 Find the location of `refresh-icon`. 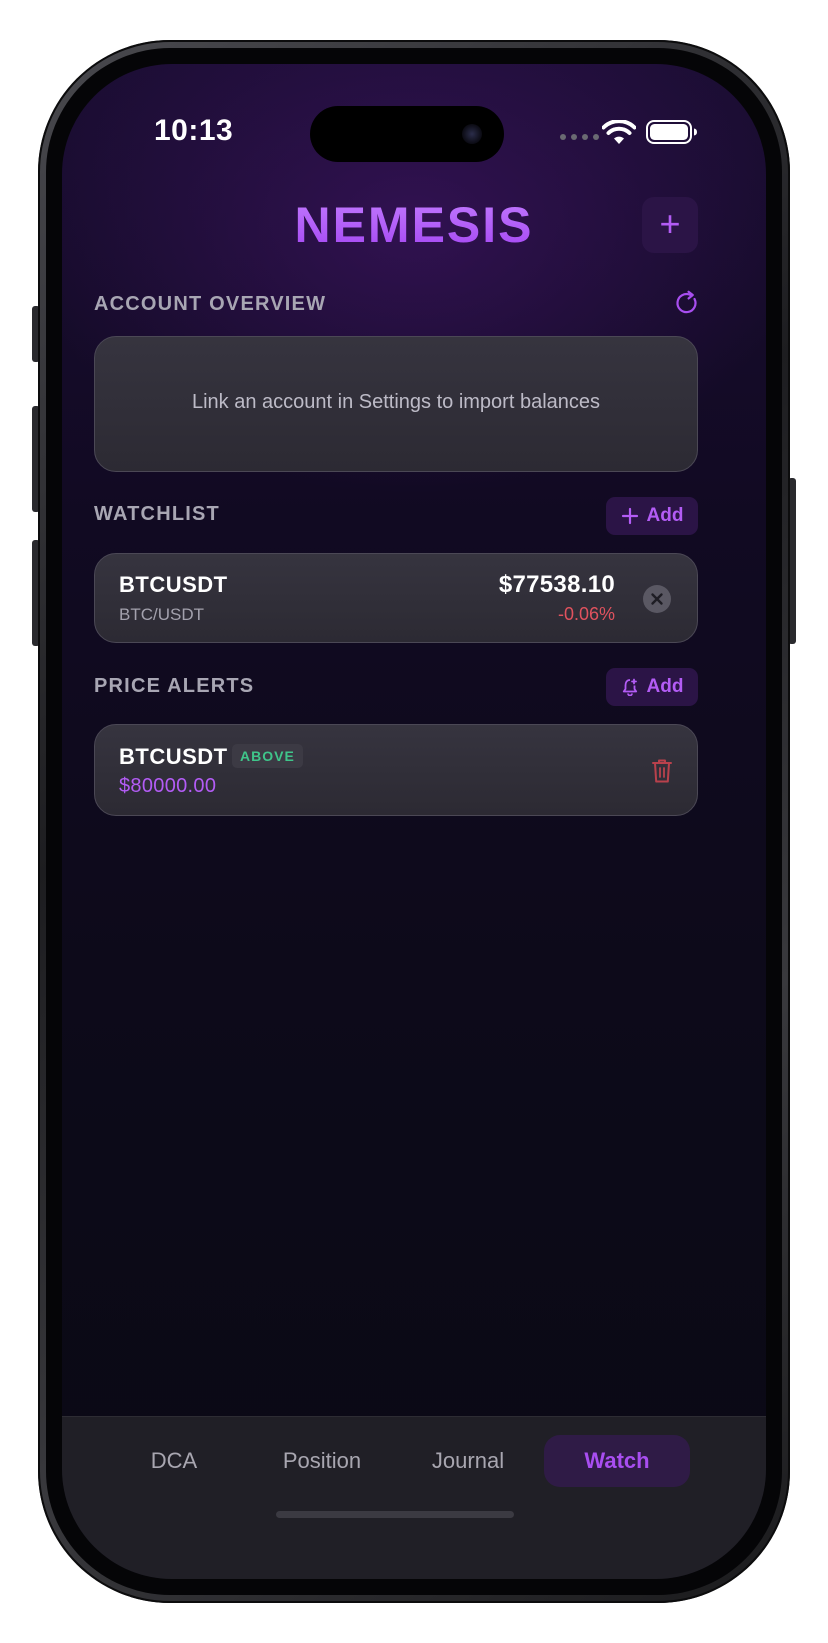

refresh-icon is located at coordinates (687, 303).